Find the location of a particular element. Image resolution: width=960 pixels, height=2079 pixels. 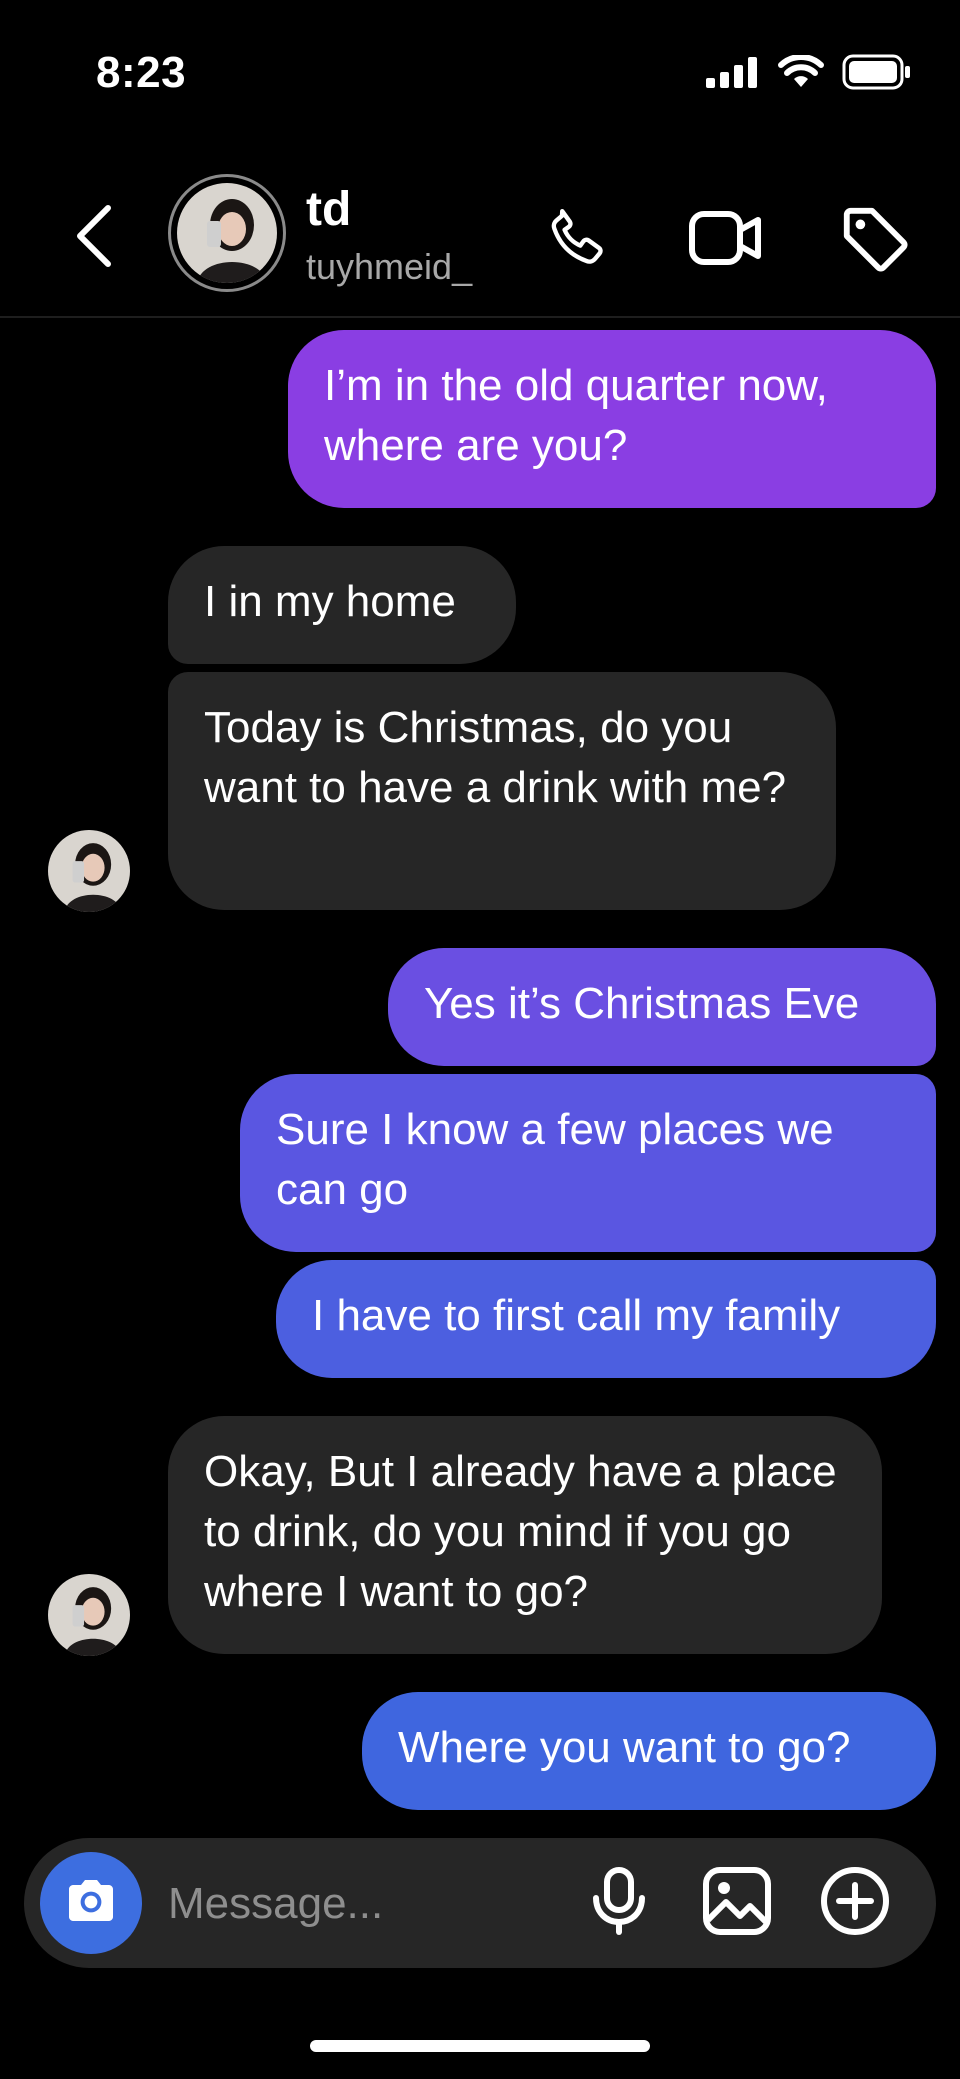

contact-username: tuyhmeid_ is located at coordinates (389, 267).